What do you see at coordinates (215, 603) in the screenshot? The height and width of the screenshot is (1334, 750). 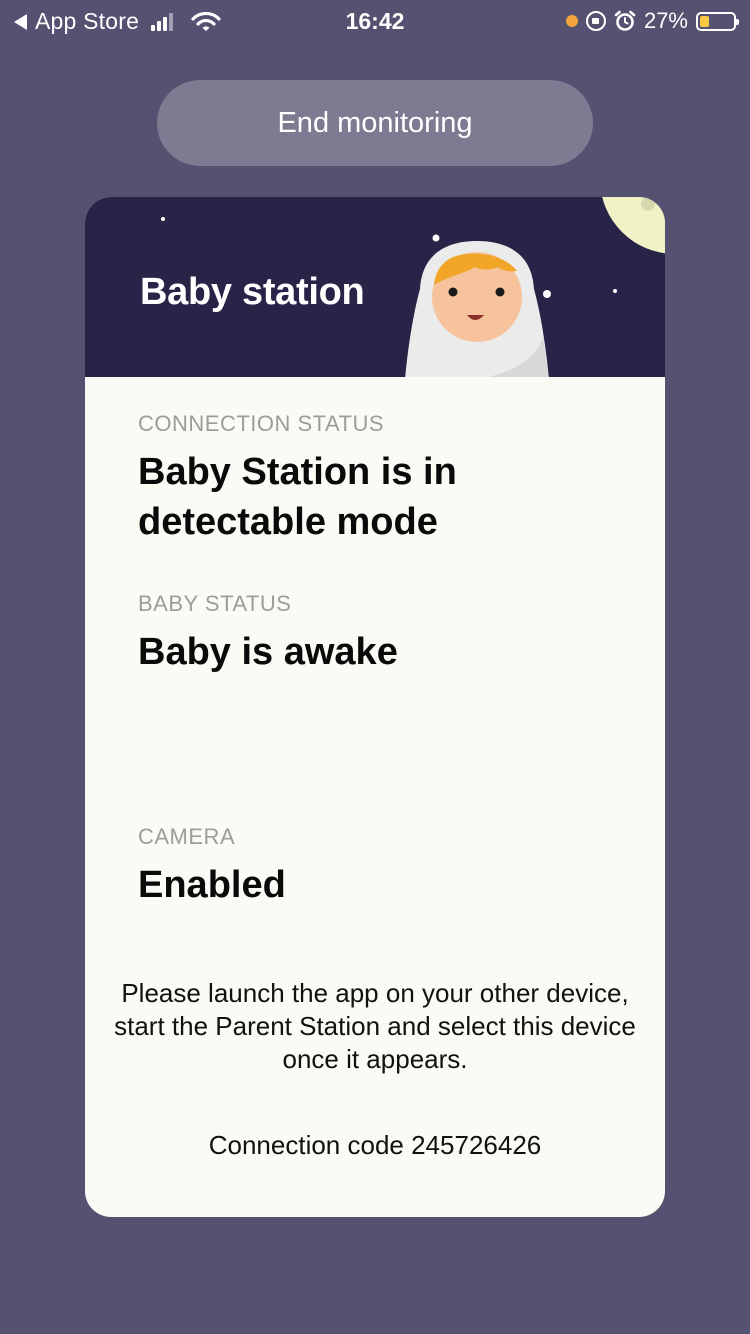 I see `baby-status-label: BABY STATUS` at bounding box center [215, 603].